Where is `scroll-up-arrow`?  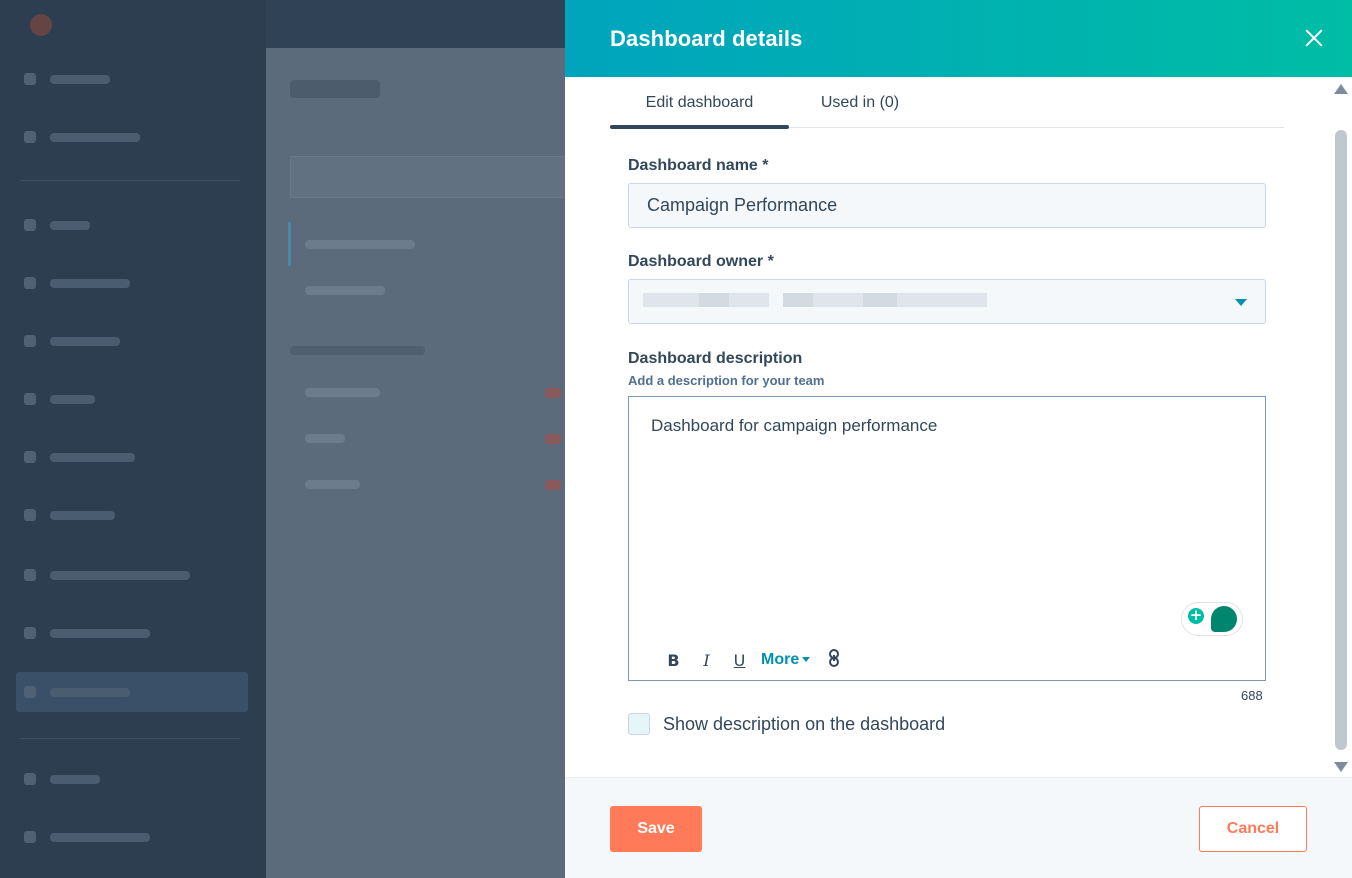
scroll-up-arrow is located at coordinates (1341, 89).